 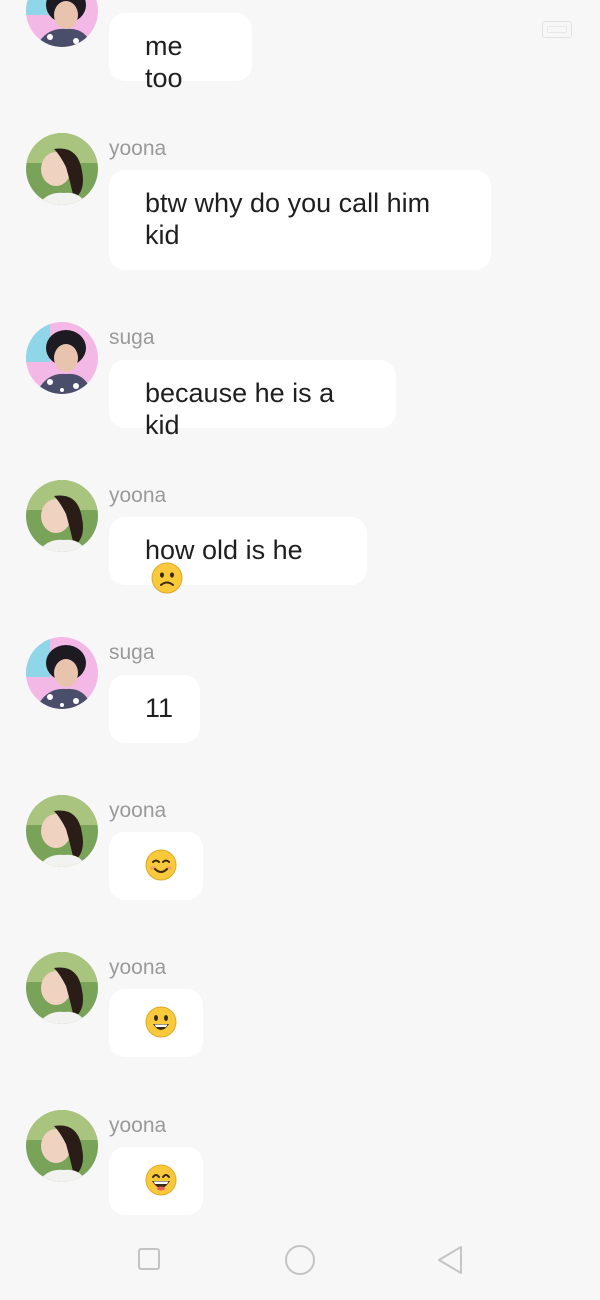 What do you see at coordinates (161, 868) in the screenshot?
I see `smiling-face-emoji` at bounding box center [161, 868].